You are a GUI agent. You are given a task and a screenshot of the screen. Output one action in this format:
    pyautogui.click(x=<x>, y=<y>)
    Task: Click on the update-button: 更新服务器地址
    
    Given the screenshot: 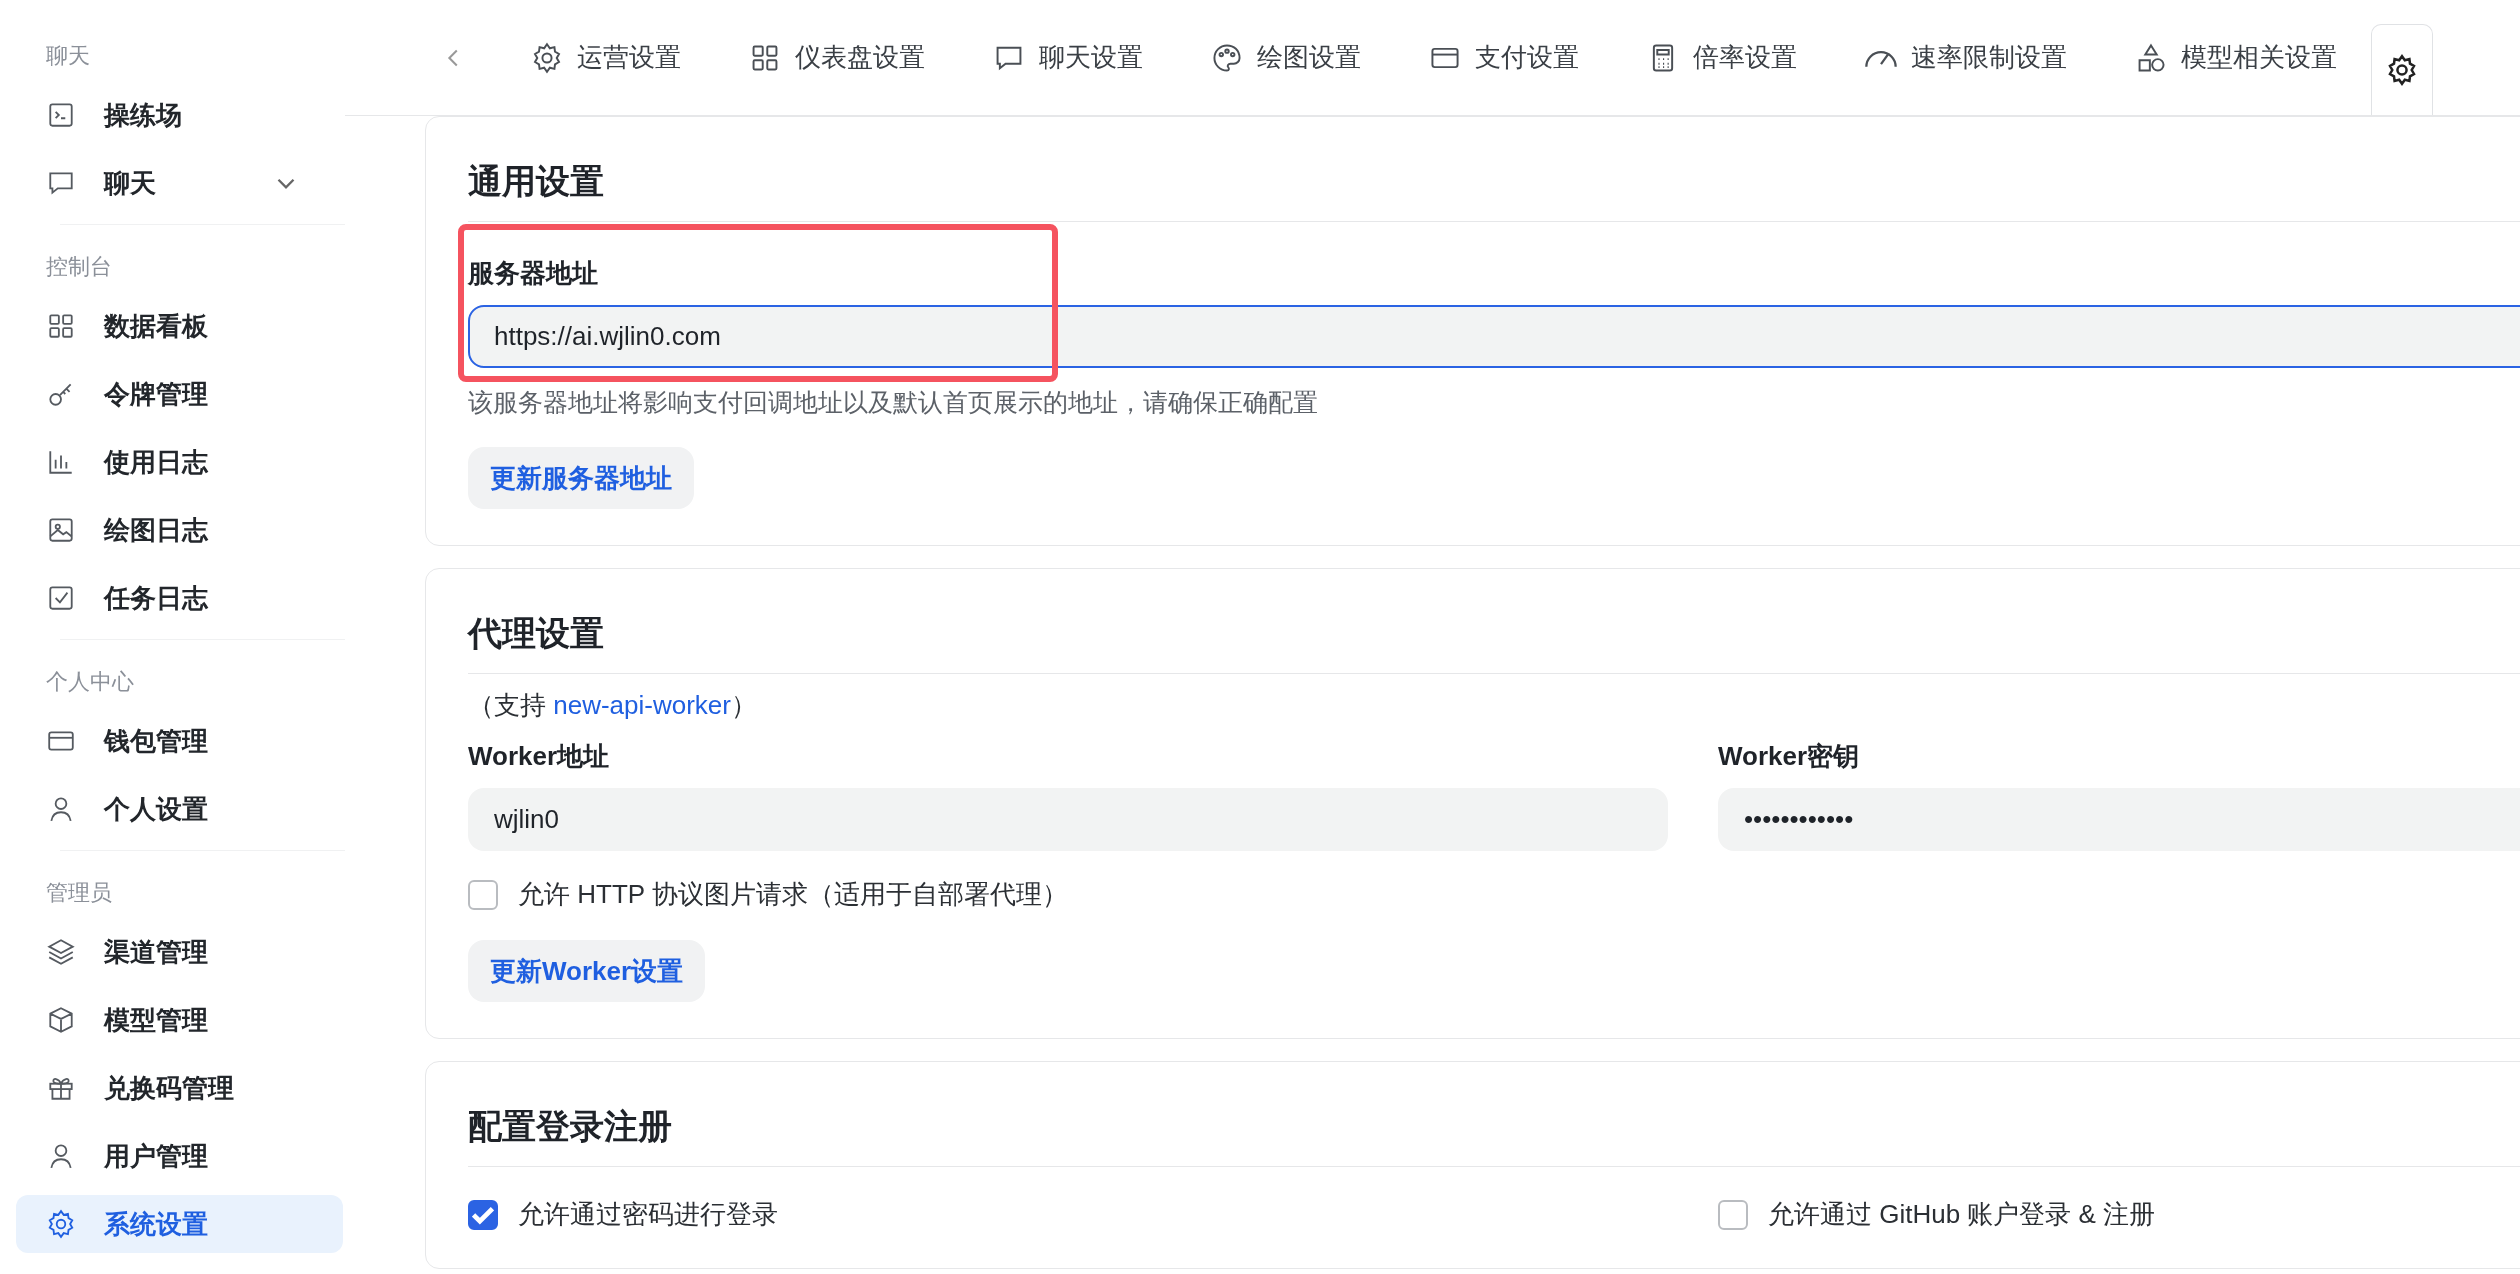 What is the action you would take?
    pyautogui.click(x=581, y=478)
    